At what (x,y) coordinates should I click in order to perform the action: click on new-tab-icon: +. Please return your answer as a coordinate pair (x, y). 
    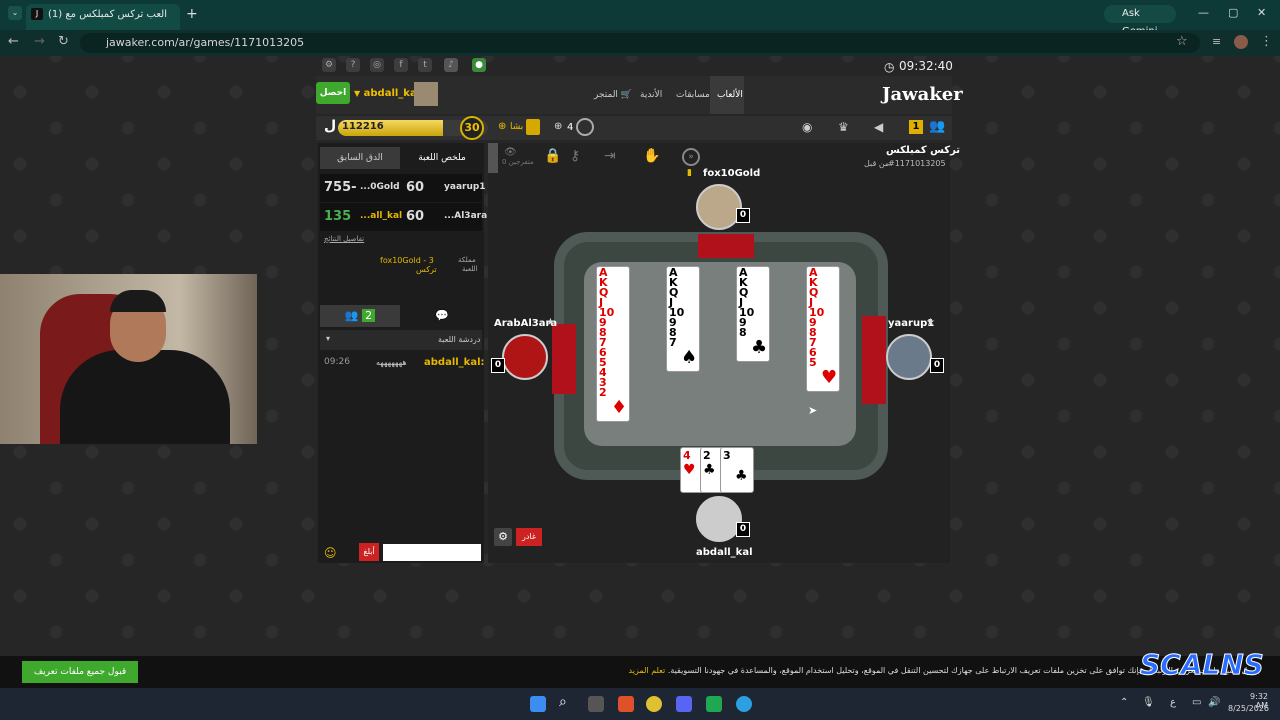
    Looking at the image, I should click on (192, 14).